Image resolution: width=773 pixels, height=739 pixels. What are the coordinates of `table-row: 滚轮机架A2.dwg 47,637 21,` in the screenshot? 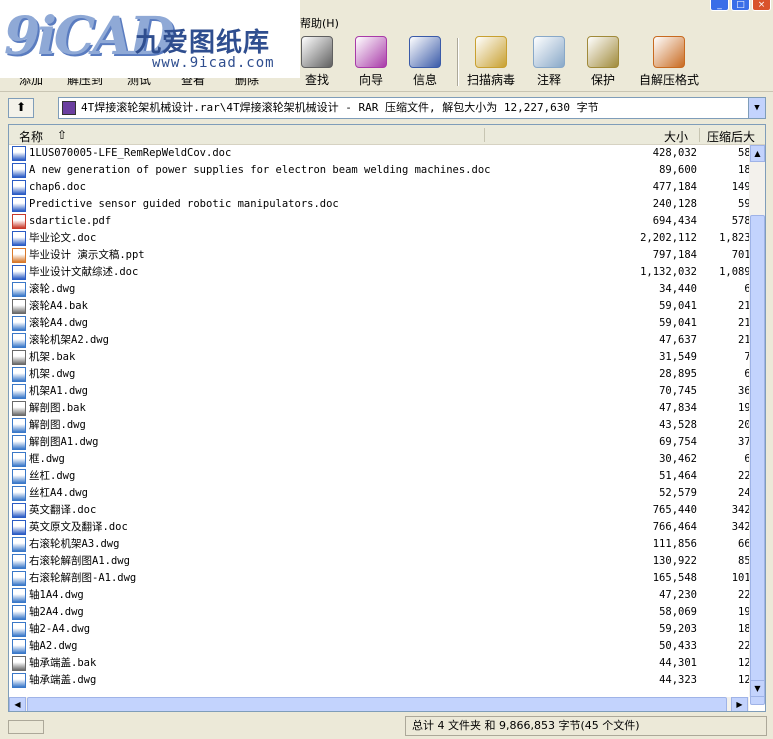 It's located at (379, 340).